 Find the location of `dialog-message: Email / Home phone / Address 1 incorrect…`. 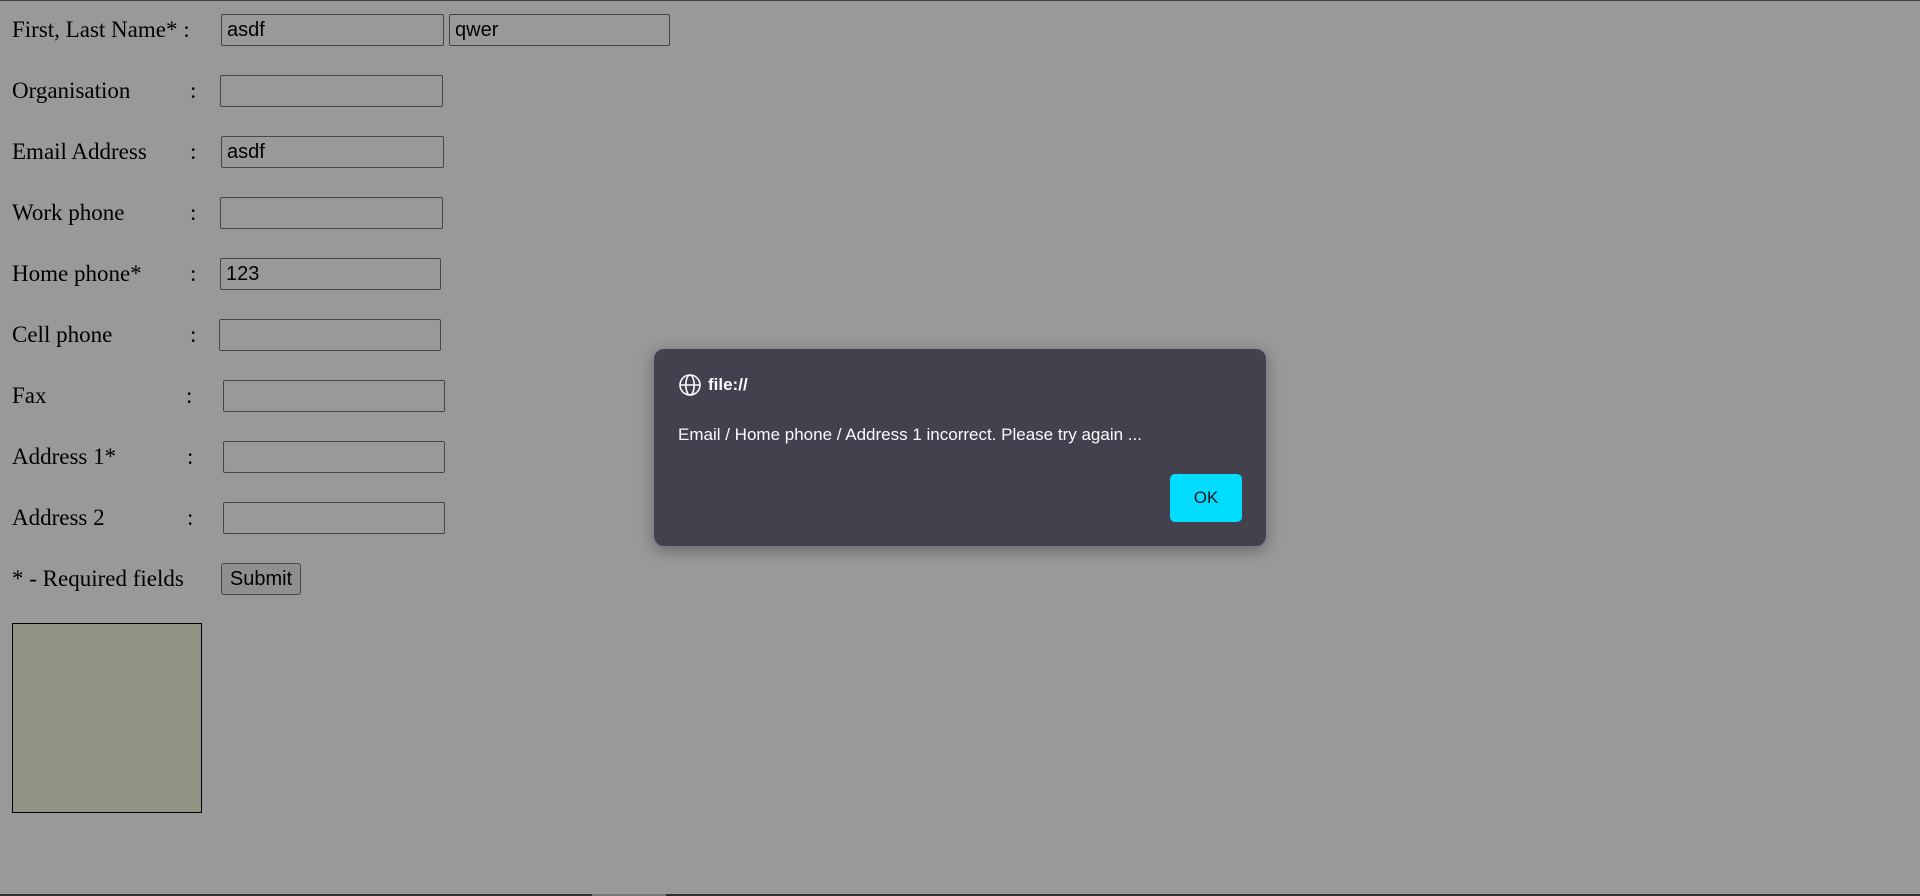

dialog-message: Email / Home phone / Address 1 incorrect… is located at coordinates (910, 434).